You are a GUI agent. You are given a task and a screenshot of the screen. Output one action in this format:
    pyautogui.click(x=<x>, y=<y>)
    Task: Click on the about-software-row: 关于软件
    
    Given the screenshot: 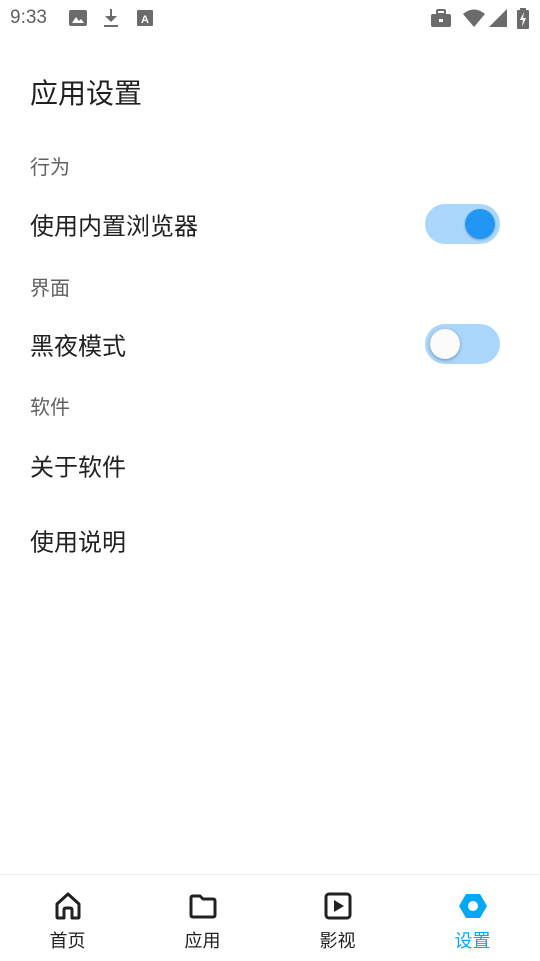 What is the action you would take?
    pyautogui.click(x=270, y=465)
    